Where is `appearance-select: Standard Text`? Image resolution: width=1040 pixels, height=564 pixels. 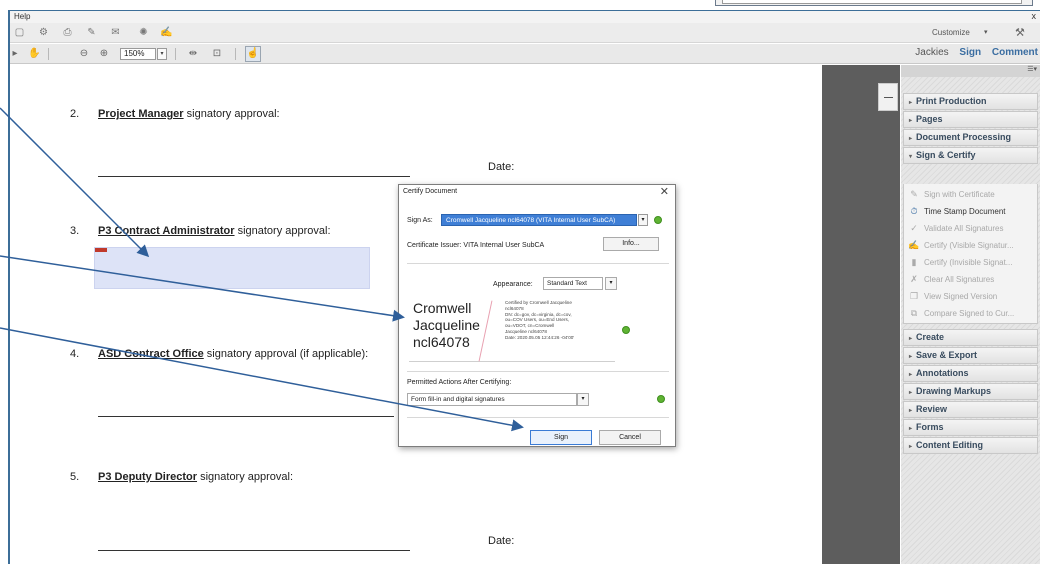 appearance-select: Standard Text is located at coordinates (573, 283).